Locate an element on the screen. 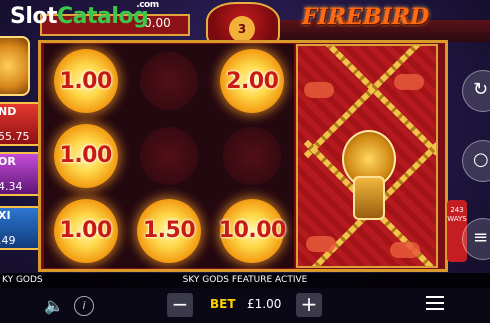 The height and width of the screenshot is (323, 490). reel-cell: 10.00 is located at coordinates (252, 230).